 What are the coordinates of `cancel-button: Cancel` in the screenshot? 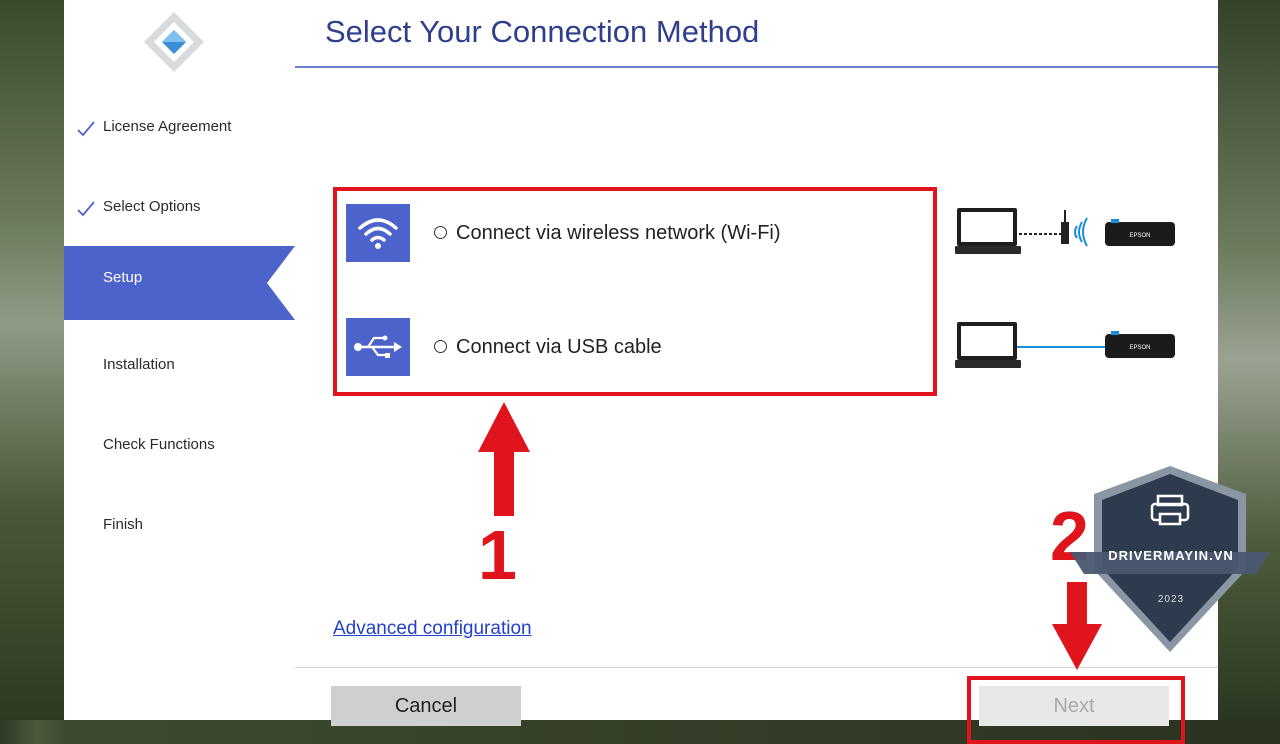 It's located at (426, 706).